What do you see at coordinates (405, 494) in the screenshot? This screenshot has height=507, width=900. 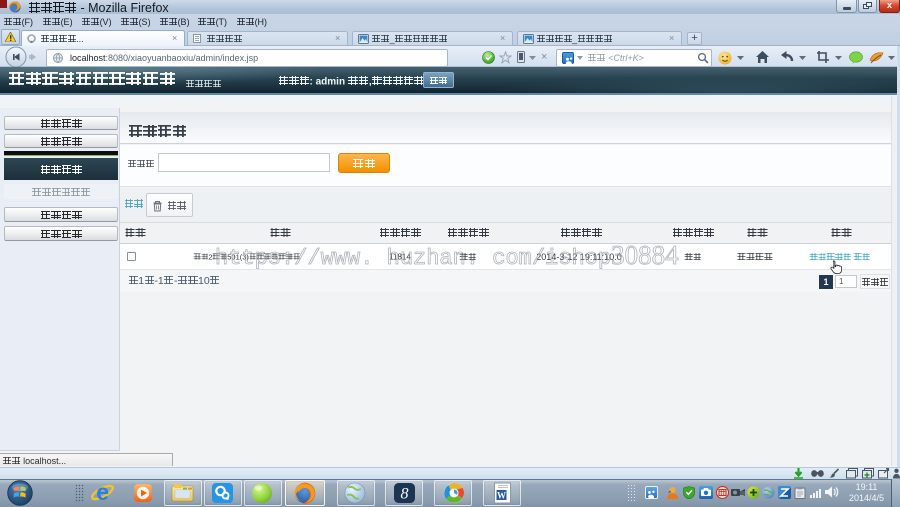 I see `svg-text: 8` at bounding box center [405, 494].